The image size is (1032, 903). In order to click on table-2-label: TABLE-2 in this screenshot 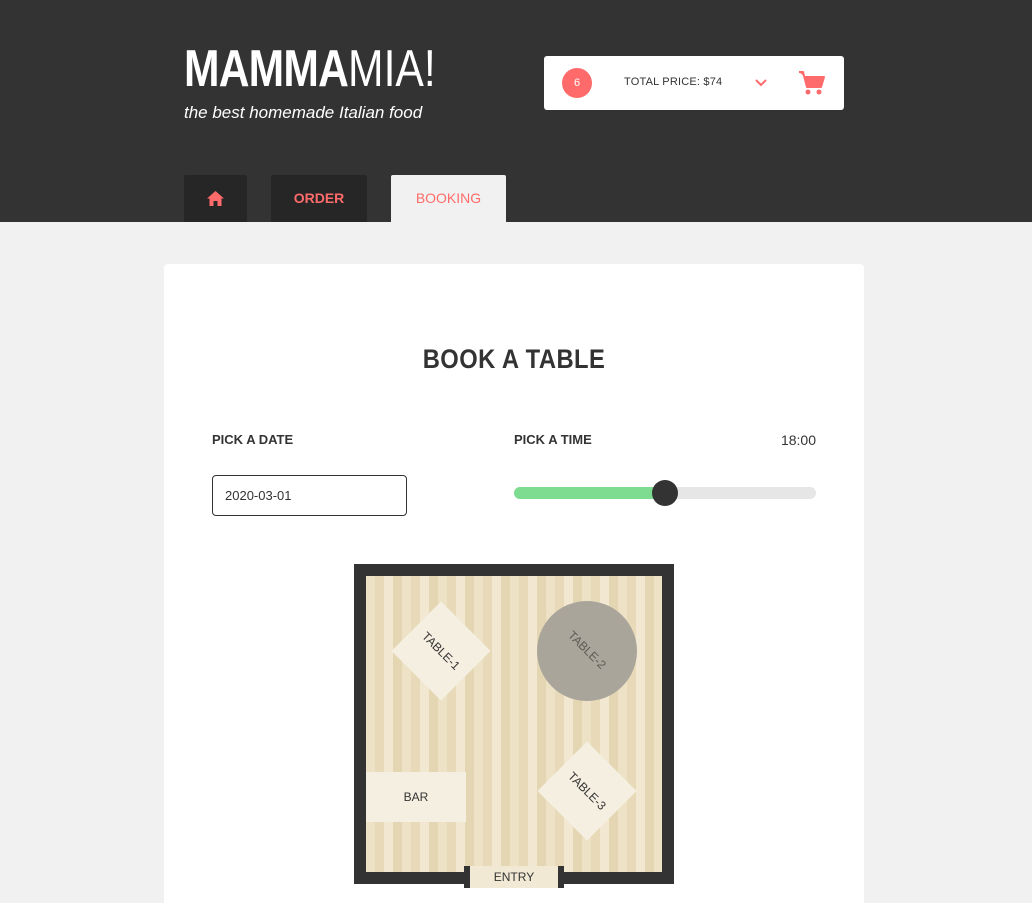, I will do `click(587, 650)`.